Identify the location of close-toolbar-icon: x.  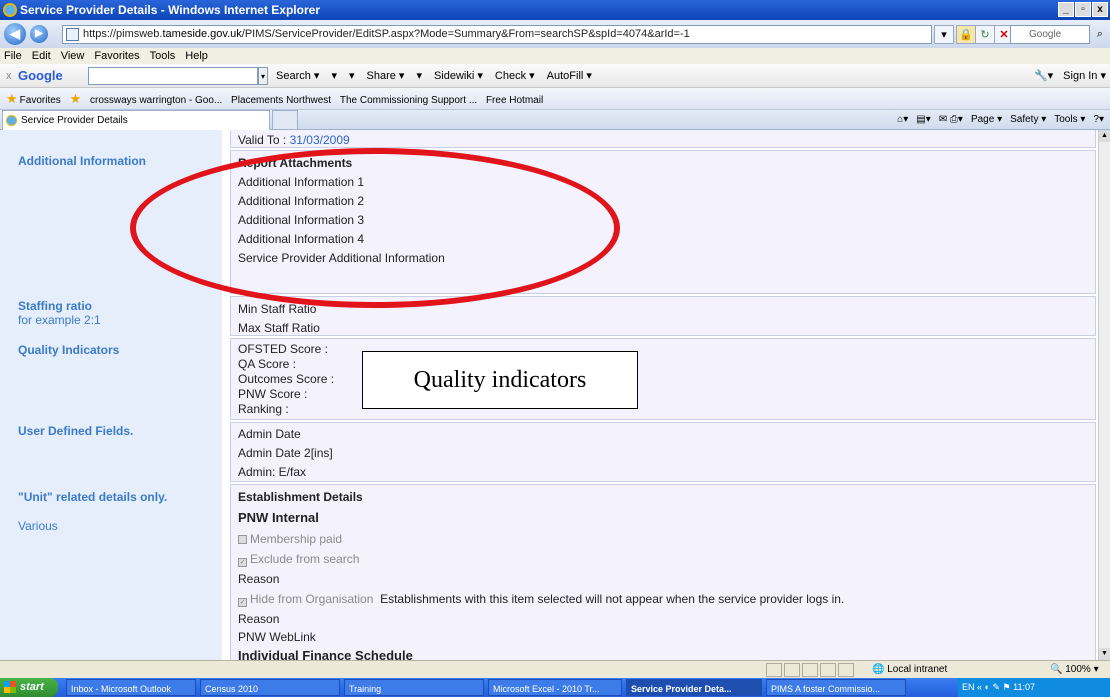
(9, 76).